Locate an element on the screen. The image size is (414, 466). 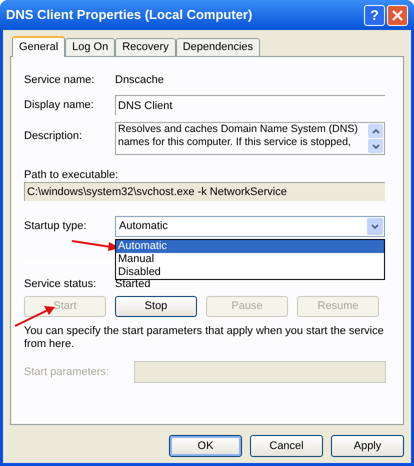
help-button: ? is located at coordinates (374, 15).